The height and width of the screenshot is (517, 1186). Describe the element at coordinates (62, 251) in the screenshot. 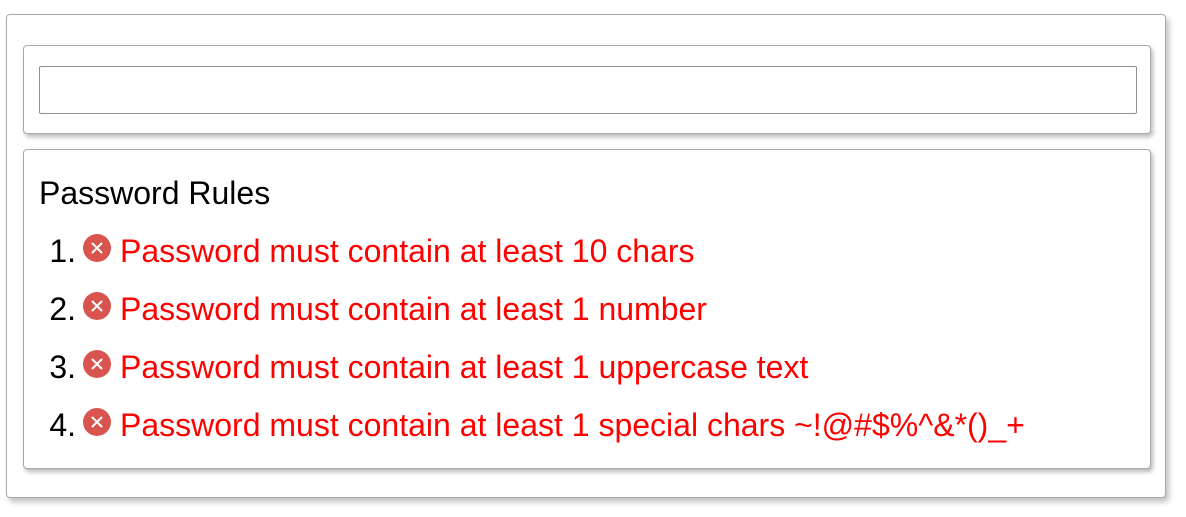

I see `rule-number: 1.` at that location.